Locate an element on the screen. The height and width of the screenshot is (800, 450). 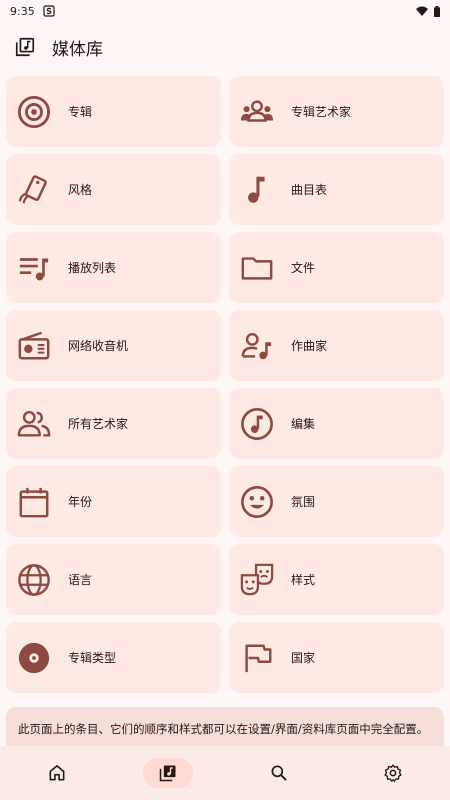
status-bar: 9:35 is located at coordinates (225, 11).